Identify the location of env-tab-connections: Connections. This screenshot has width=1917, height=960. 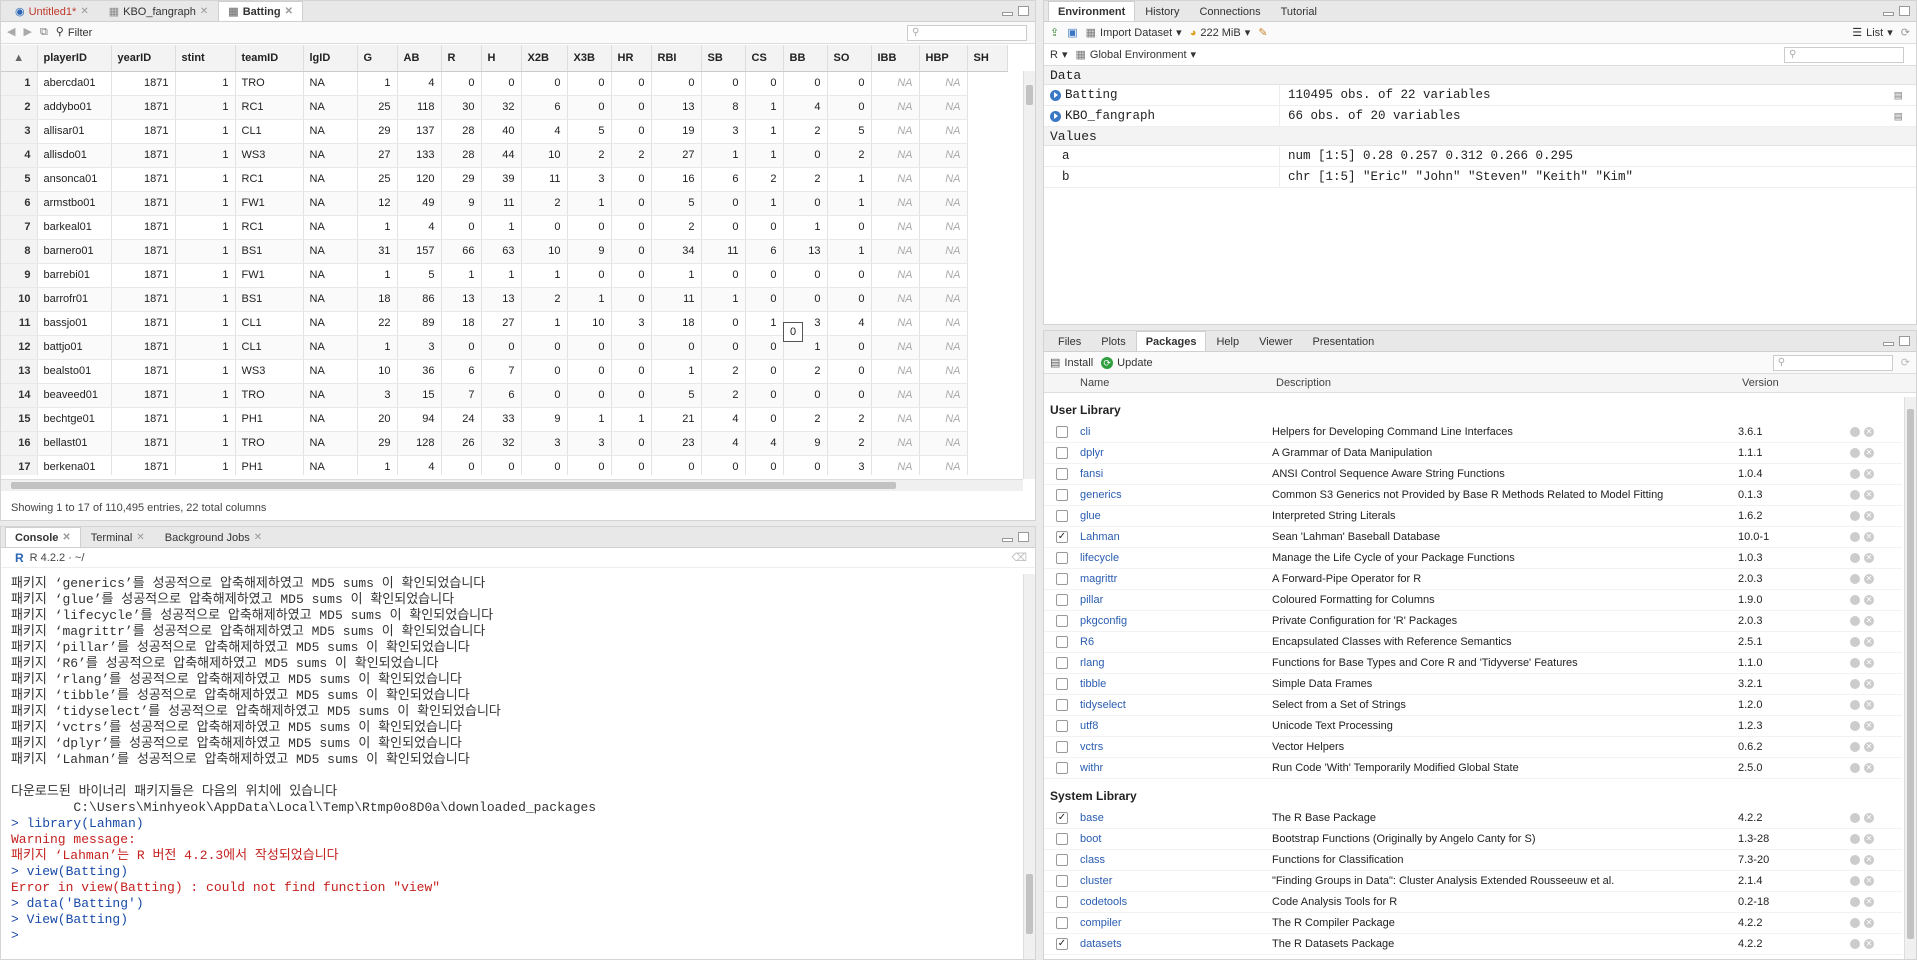
(1229, 11).